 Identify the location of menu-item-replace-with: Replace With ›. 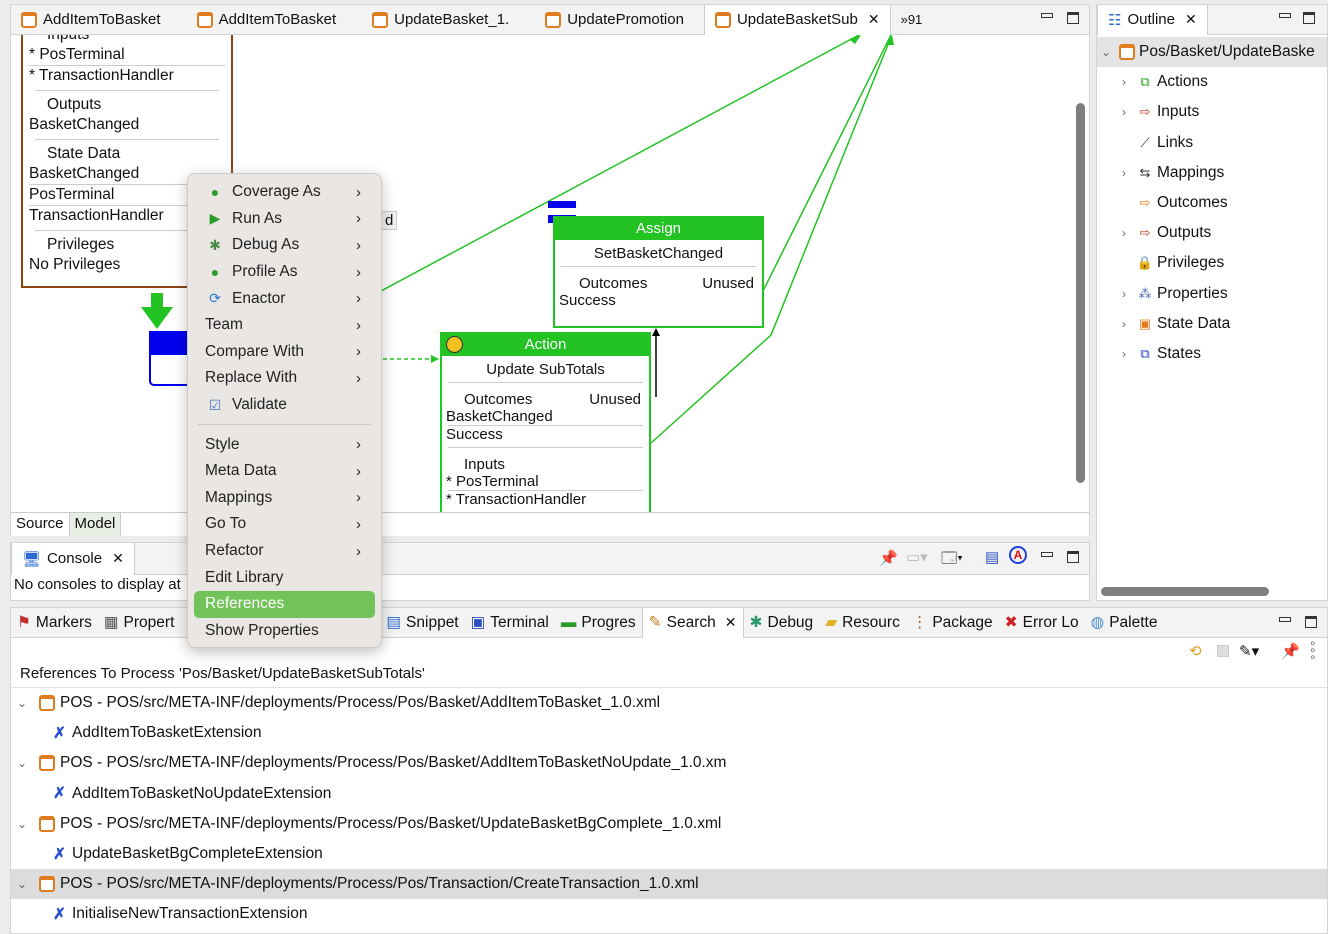
(284, 378).